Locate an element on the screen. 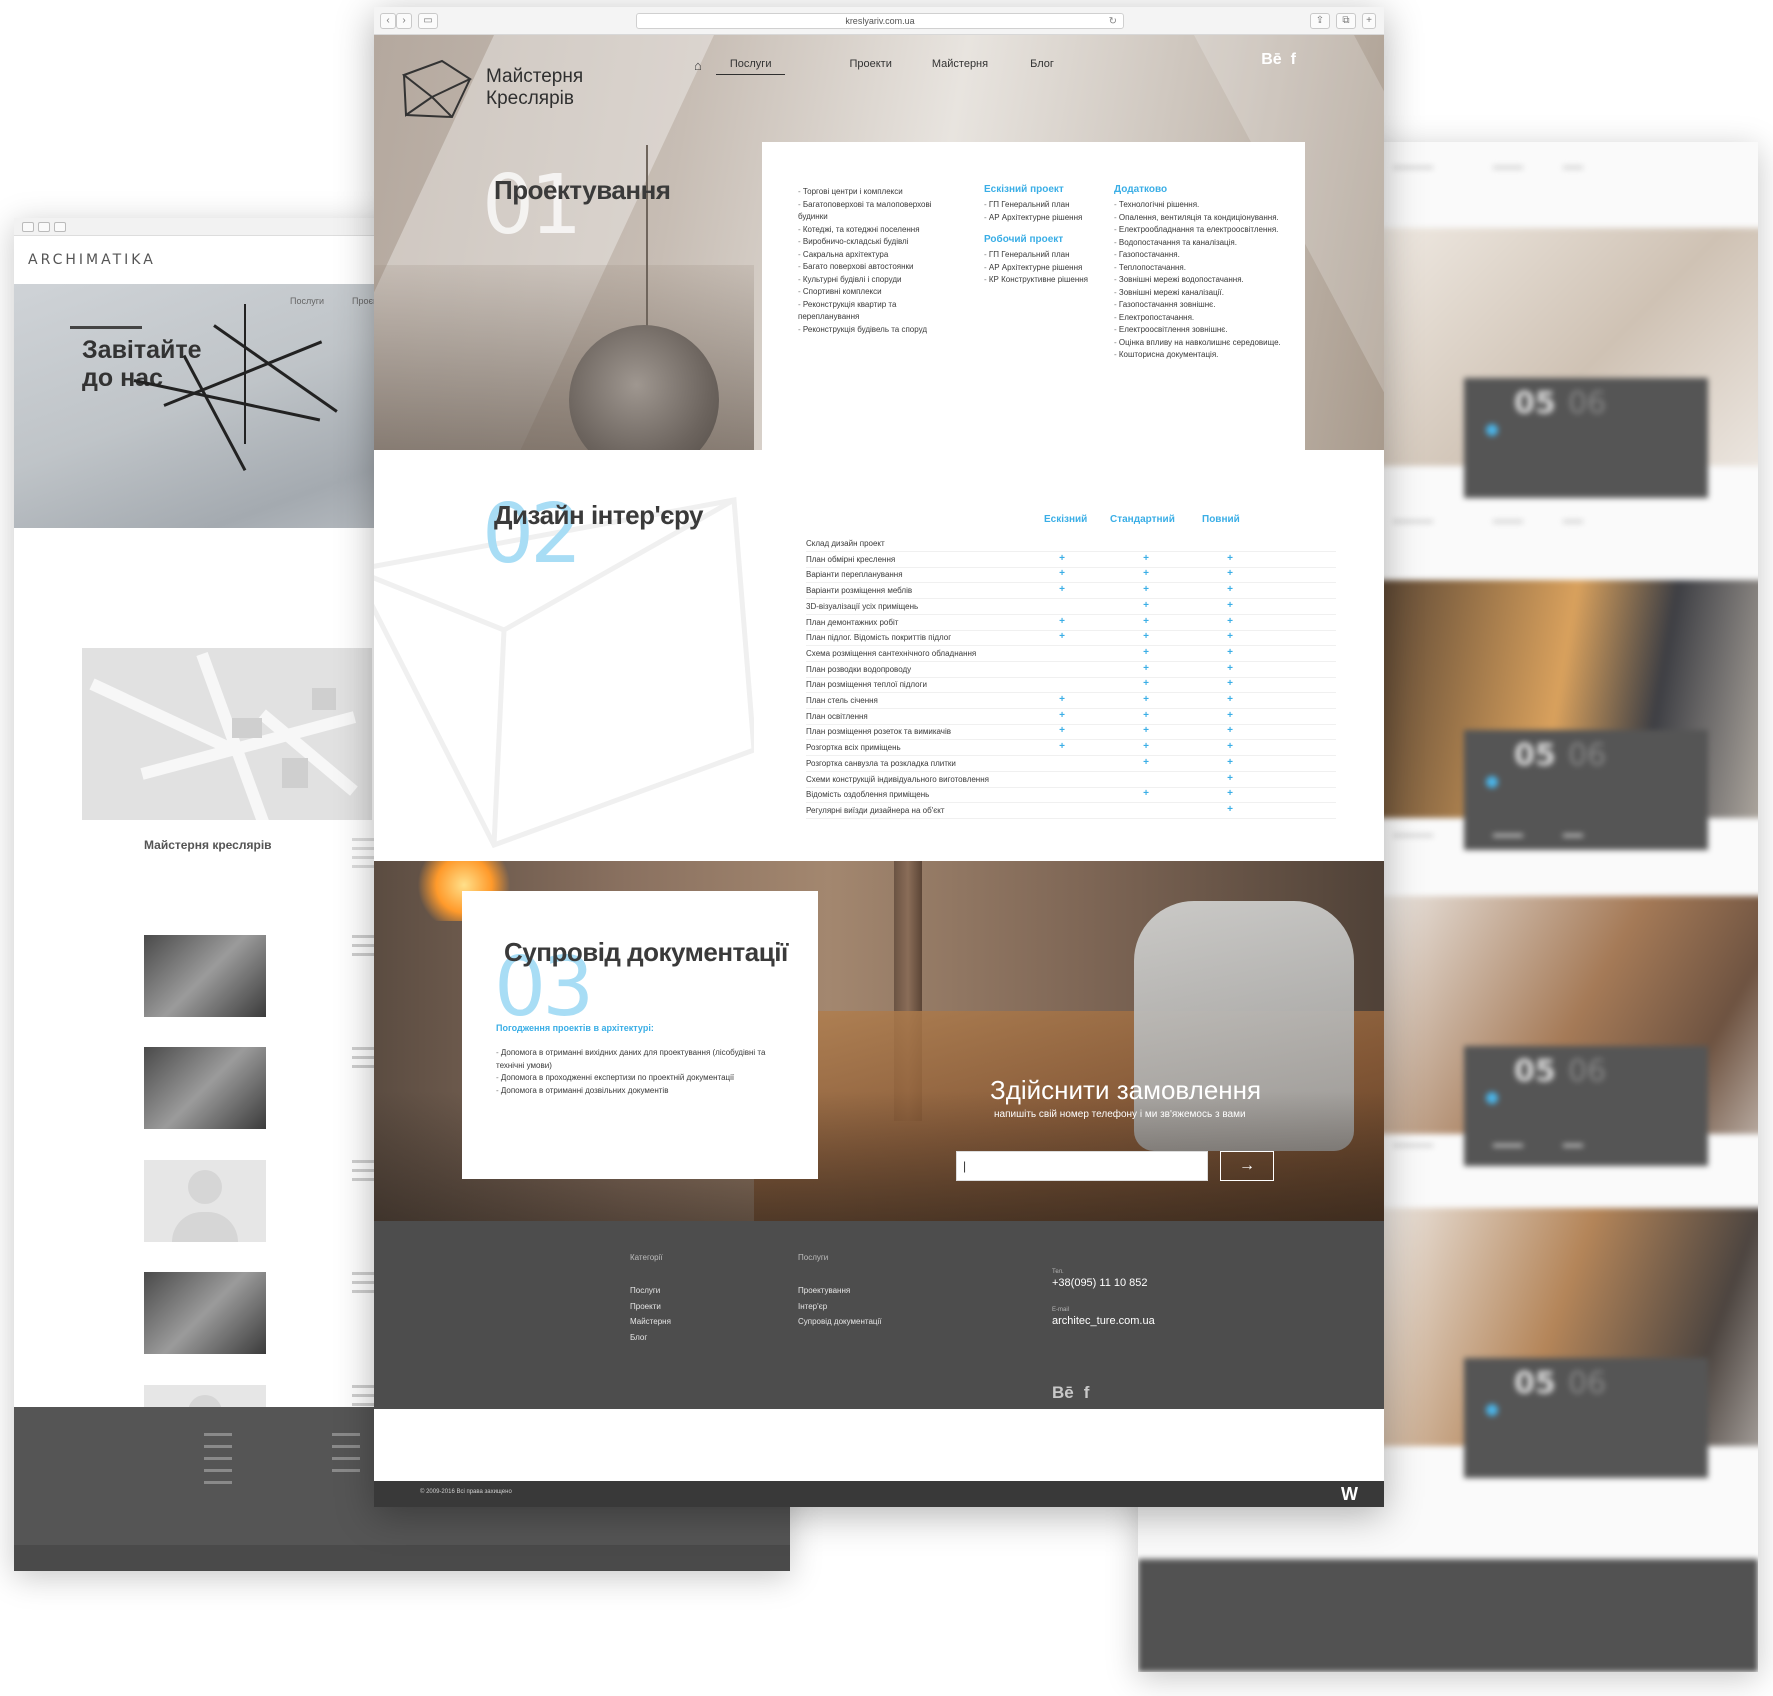 This screenshot has width=1773, height=1696. footer-social: Bē f is located at coordinates (1070, 1393).